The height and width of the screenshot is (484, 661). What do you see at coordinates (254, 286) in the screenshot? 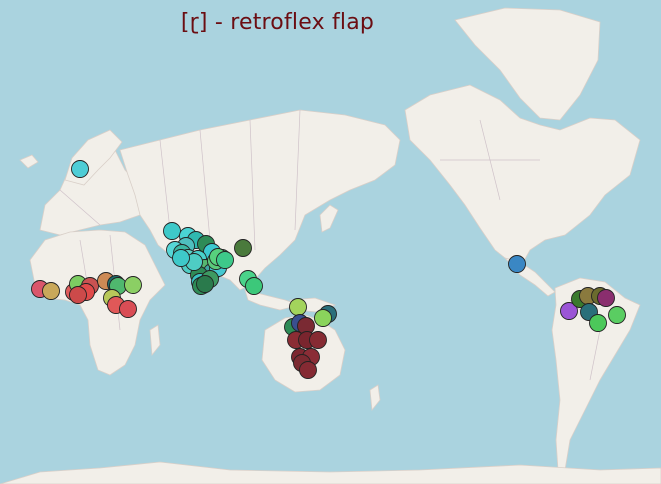
I see `language-marker-southeast-asia` at bounding box center [254, 286].